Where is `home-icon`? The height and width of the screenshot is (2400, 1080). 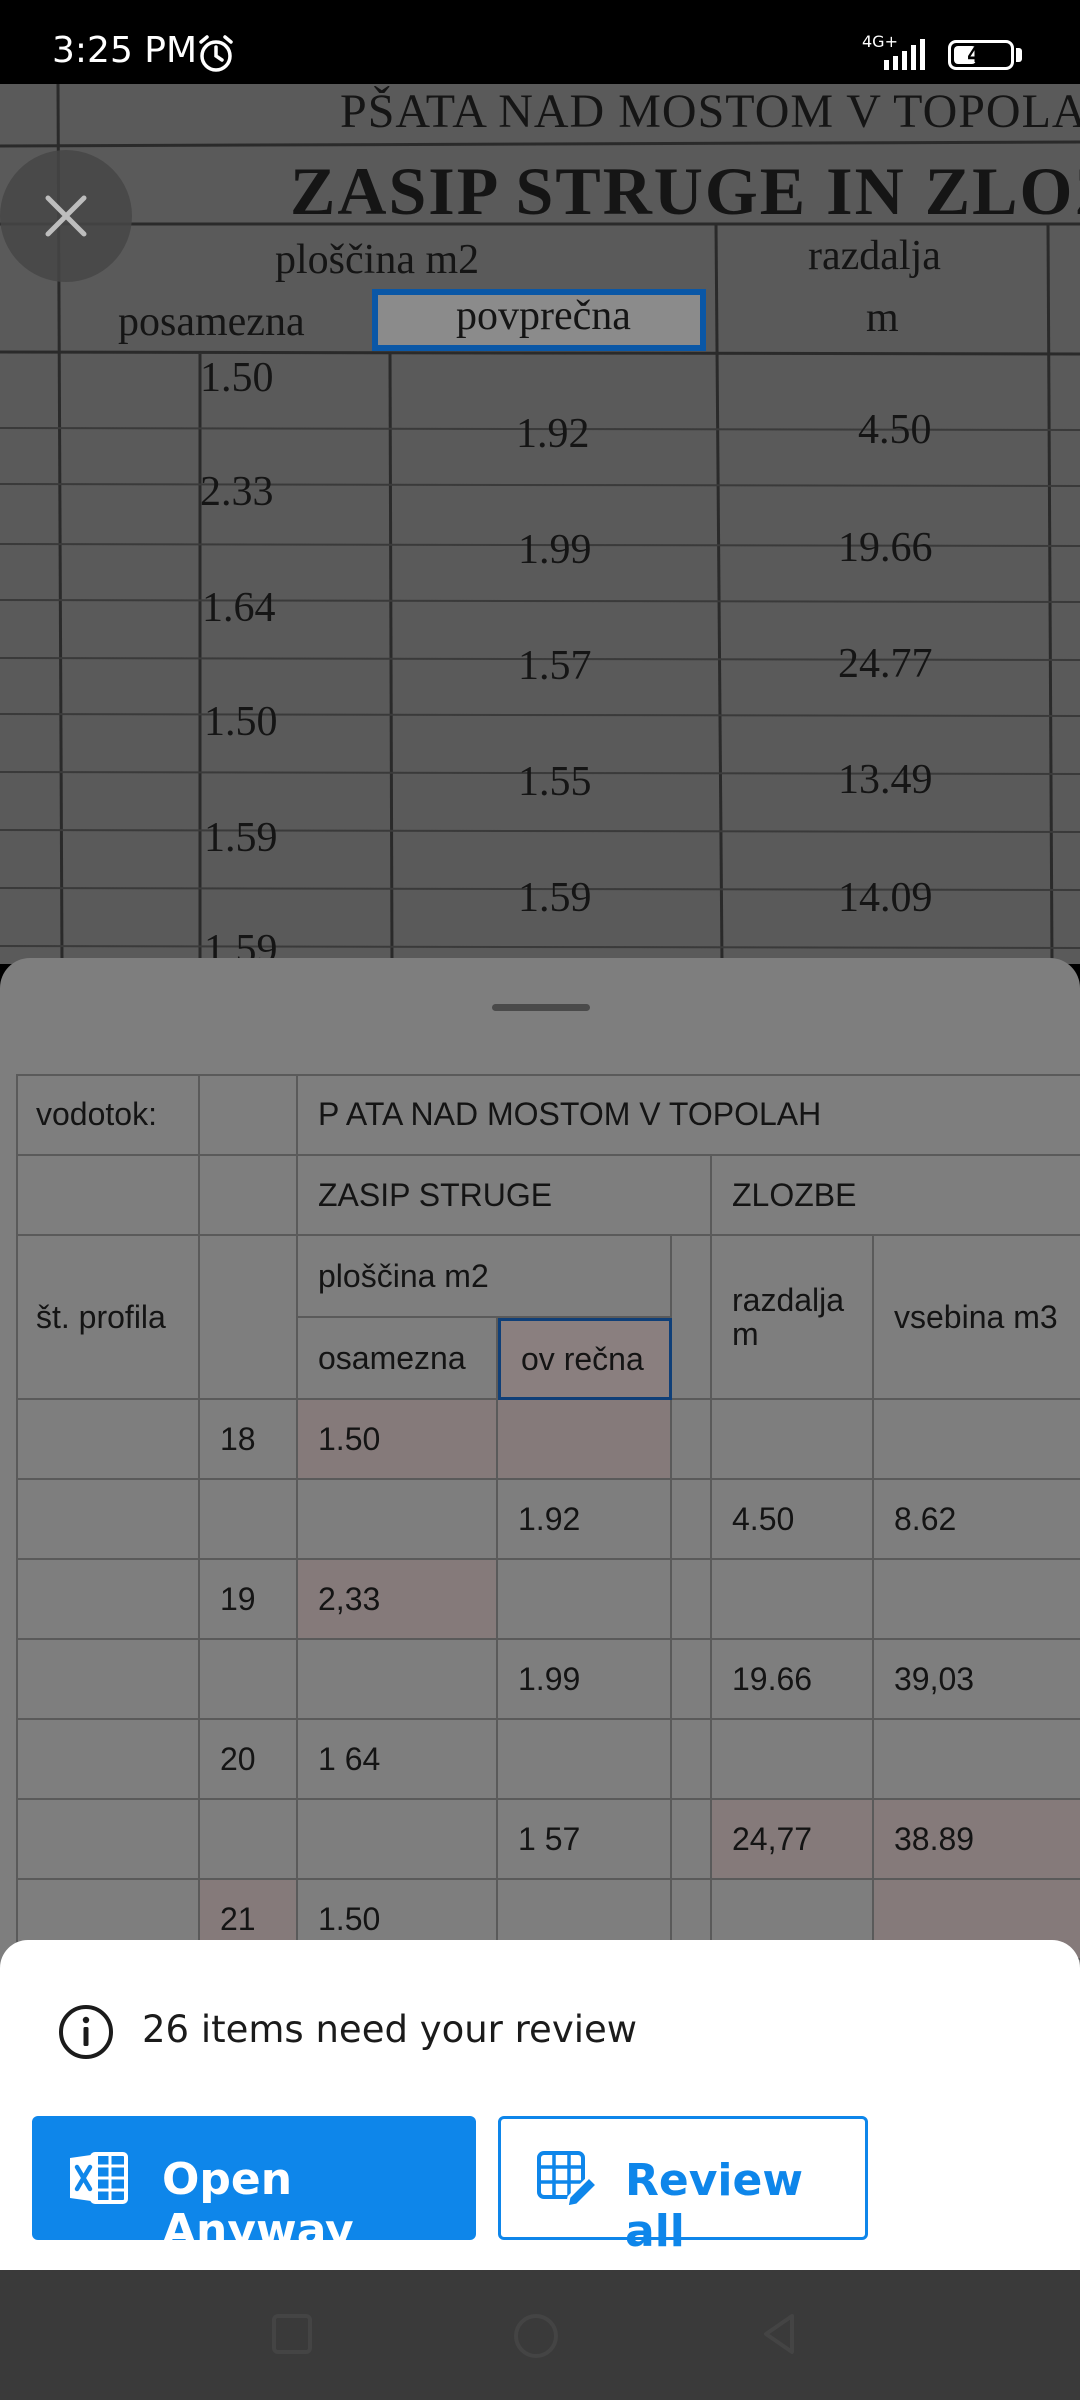 home-icon is located at coordinates (536, 2336).